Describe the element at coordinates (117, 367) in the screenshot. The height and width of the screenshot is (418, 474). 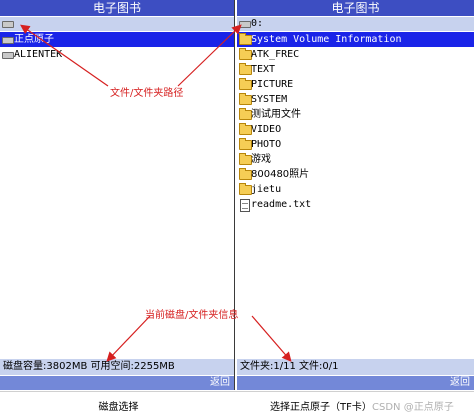
I see `disk-info-status: 磁盘容量:3802MB 可用空间:2255MB` at that location.